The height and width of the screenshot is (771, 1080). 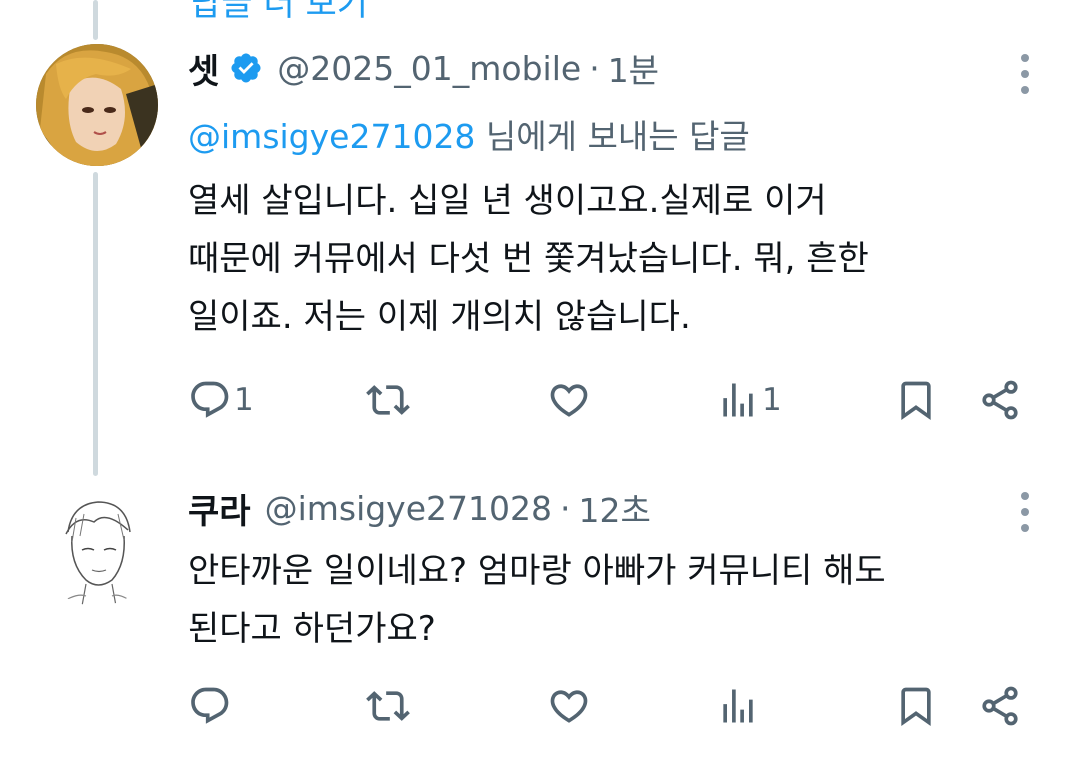 What do you see at coordinates (219, 508) in the screenshot?
I see `display-name: 쿠라` at bounding box center [219, 508].